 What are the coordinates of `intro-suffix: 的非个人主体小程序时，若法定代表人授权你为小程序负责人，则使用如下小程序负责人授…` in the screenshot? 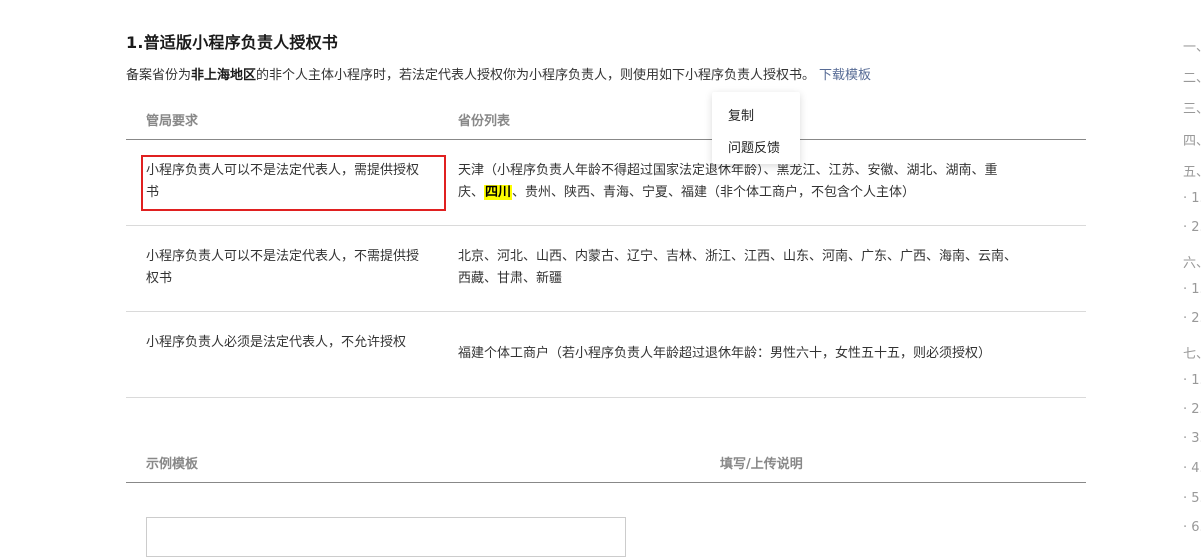 It's located at (536, 75).